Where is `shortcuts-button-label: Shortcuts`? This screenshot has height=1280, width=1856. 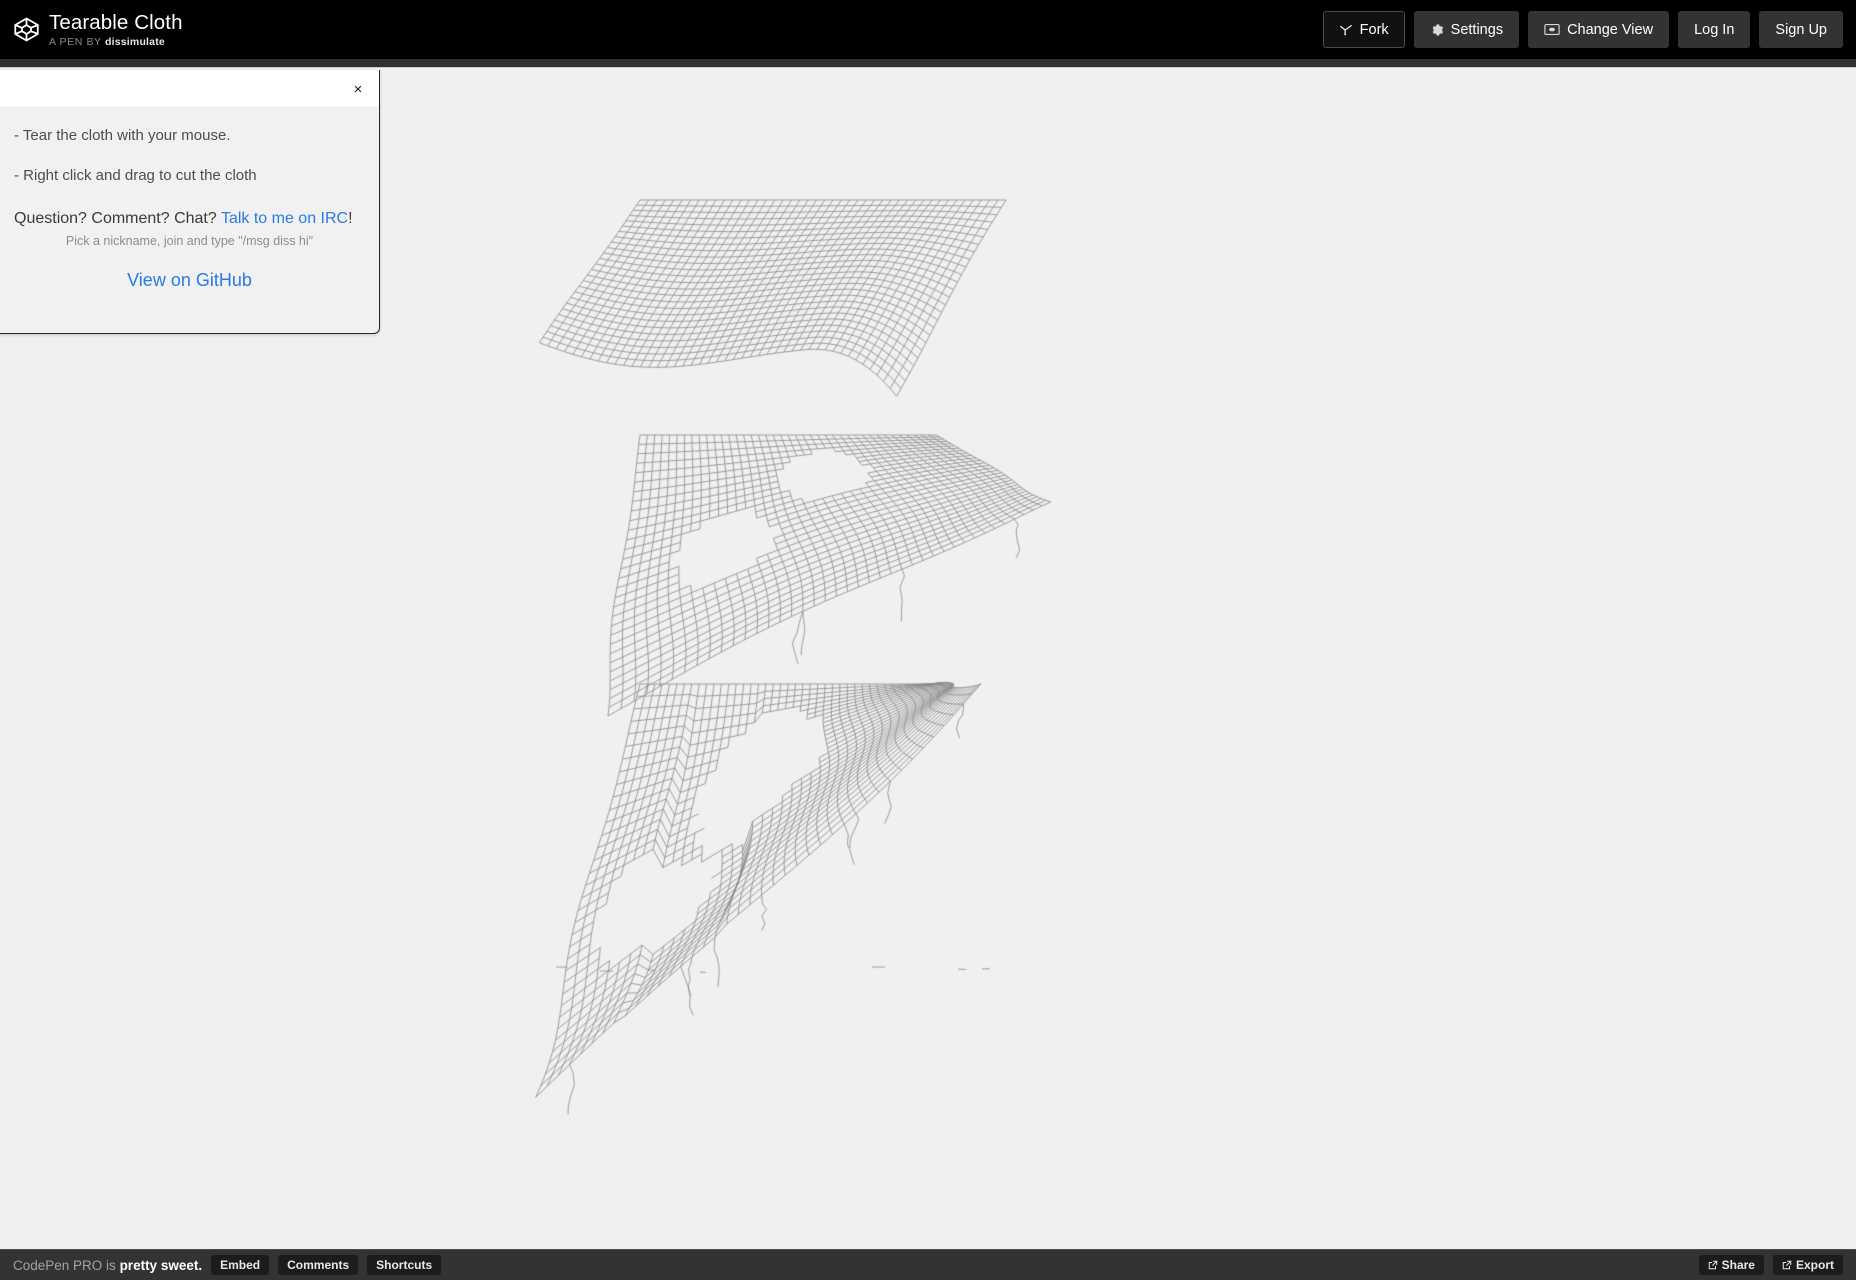 shortcuts-button-label: Shortcuts is located at coordinates (404, 1265).